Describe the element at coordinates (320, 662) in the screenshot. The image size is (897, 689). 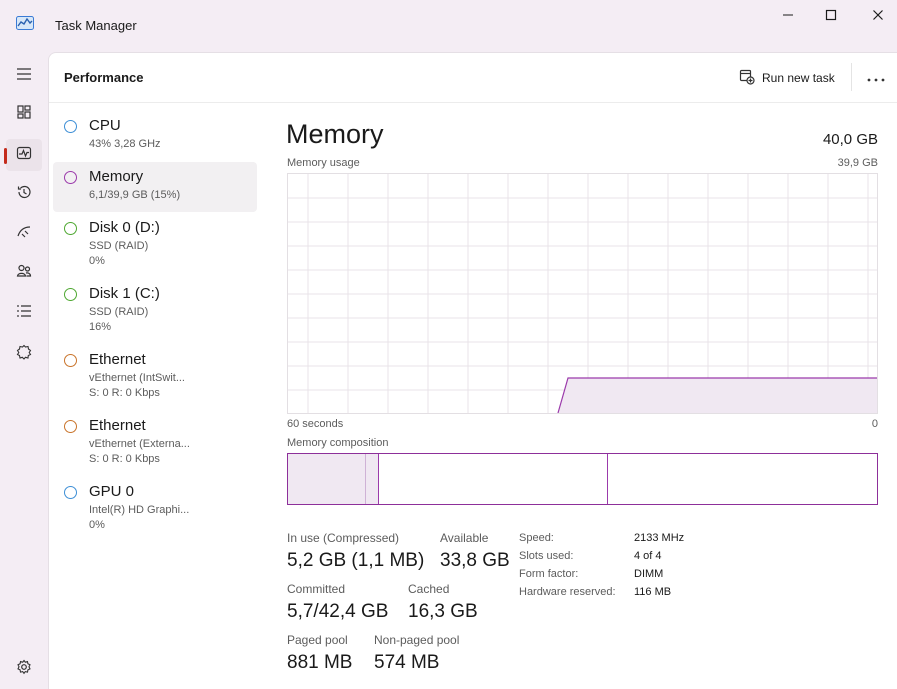
I see `paged-pool-value: 881 MB` at that location.